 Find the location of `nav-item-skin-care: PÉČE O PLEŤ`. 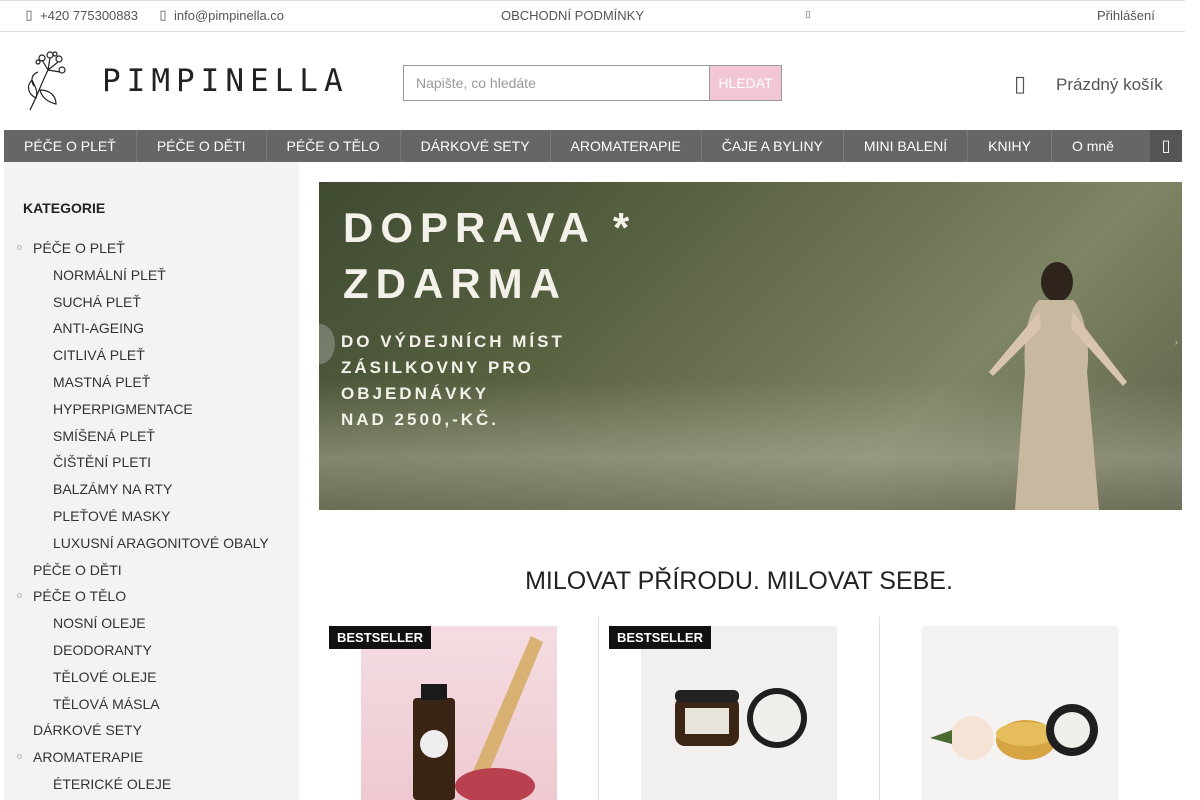

nav-item-skin-care: PÉČE O PLEŤ is located at coordinates (70, 146).